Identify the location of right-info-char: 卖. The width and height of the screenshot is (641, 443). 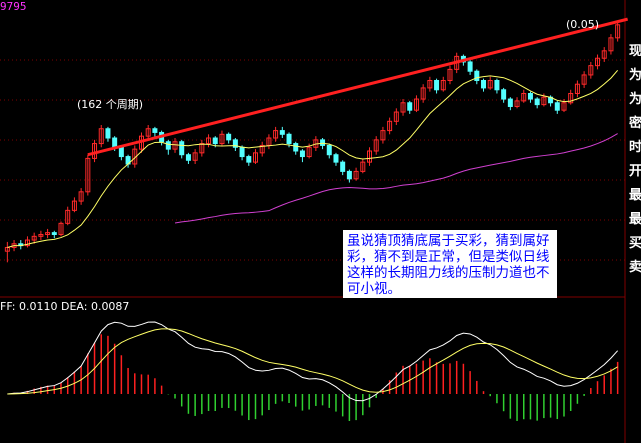
(635, 267).